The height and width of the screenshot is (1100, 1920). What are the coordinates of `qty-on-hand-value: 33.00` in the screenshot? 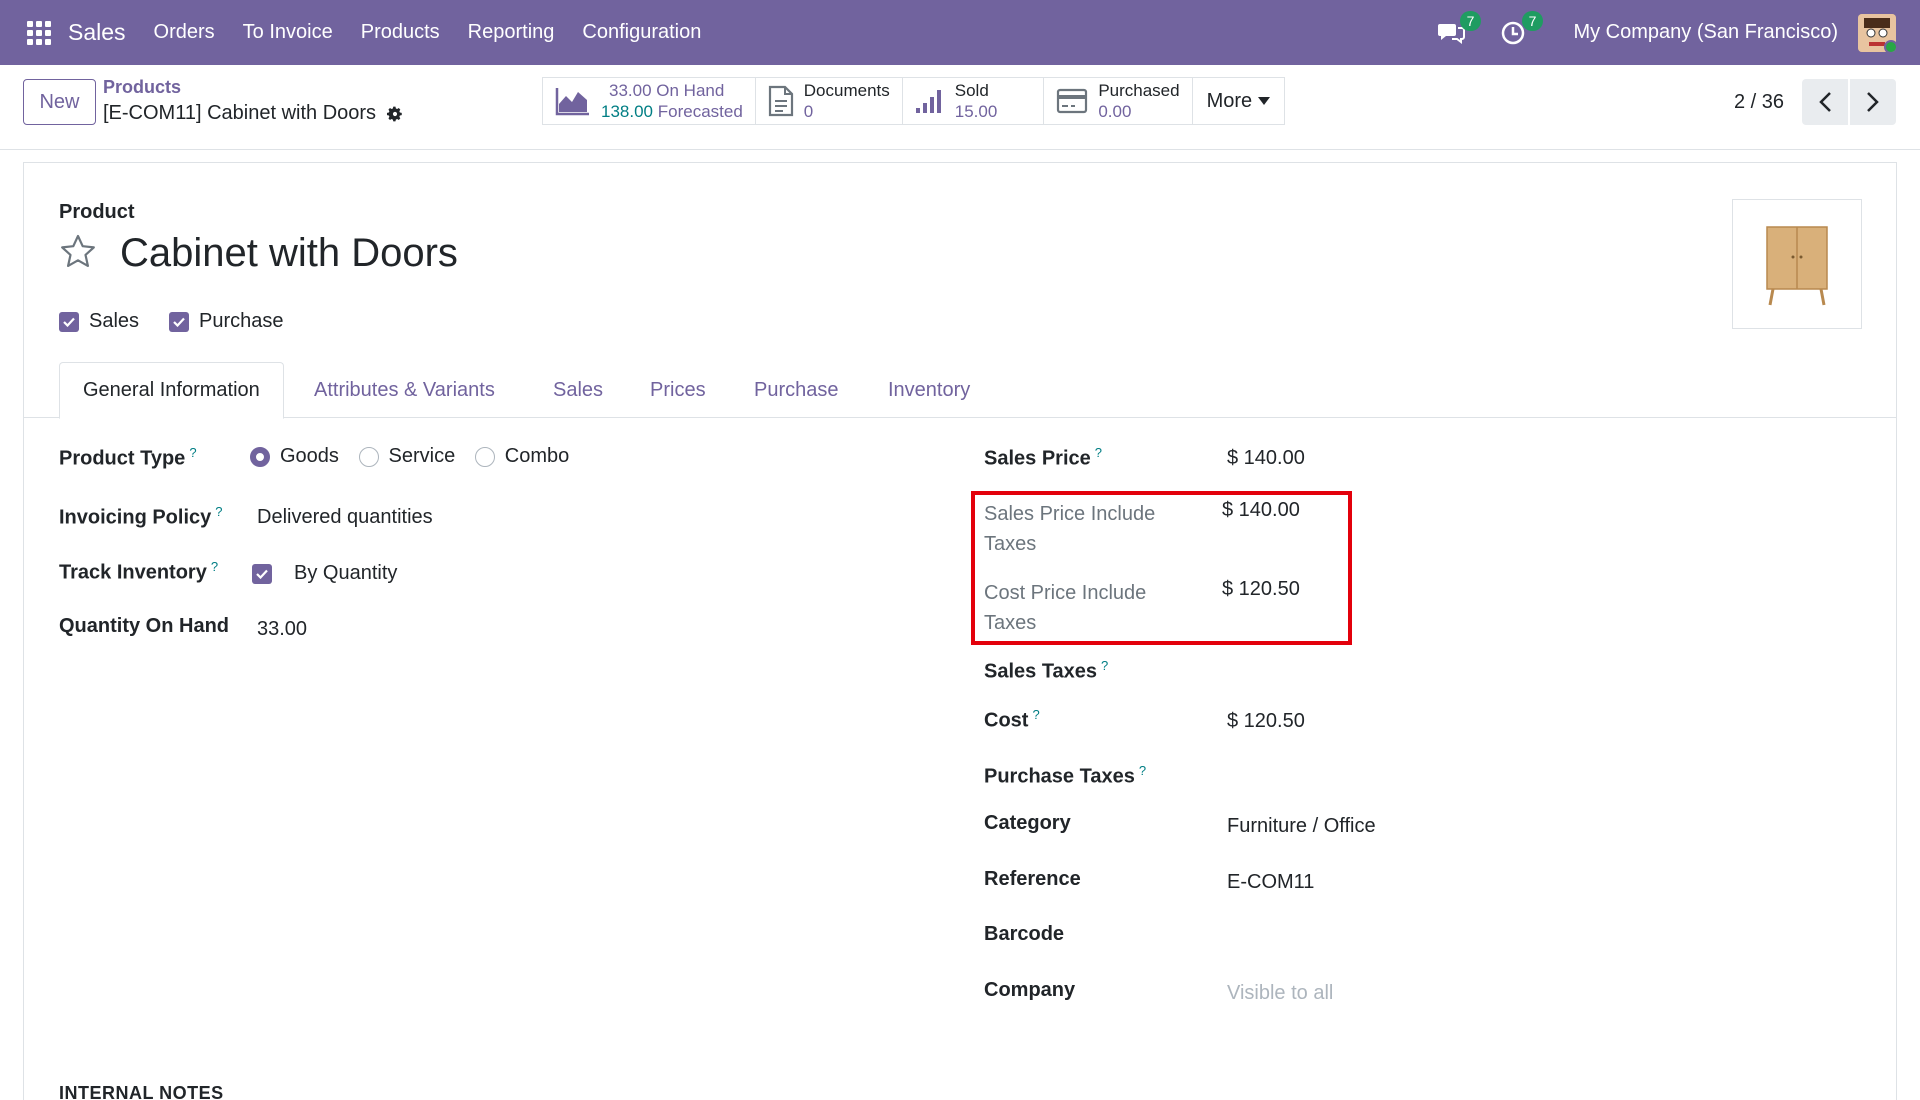 It's located at (282, 629).